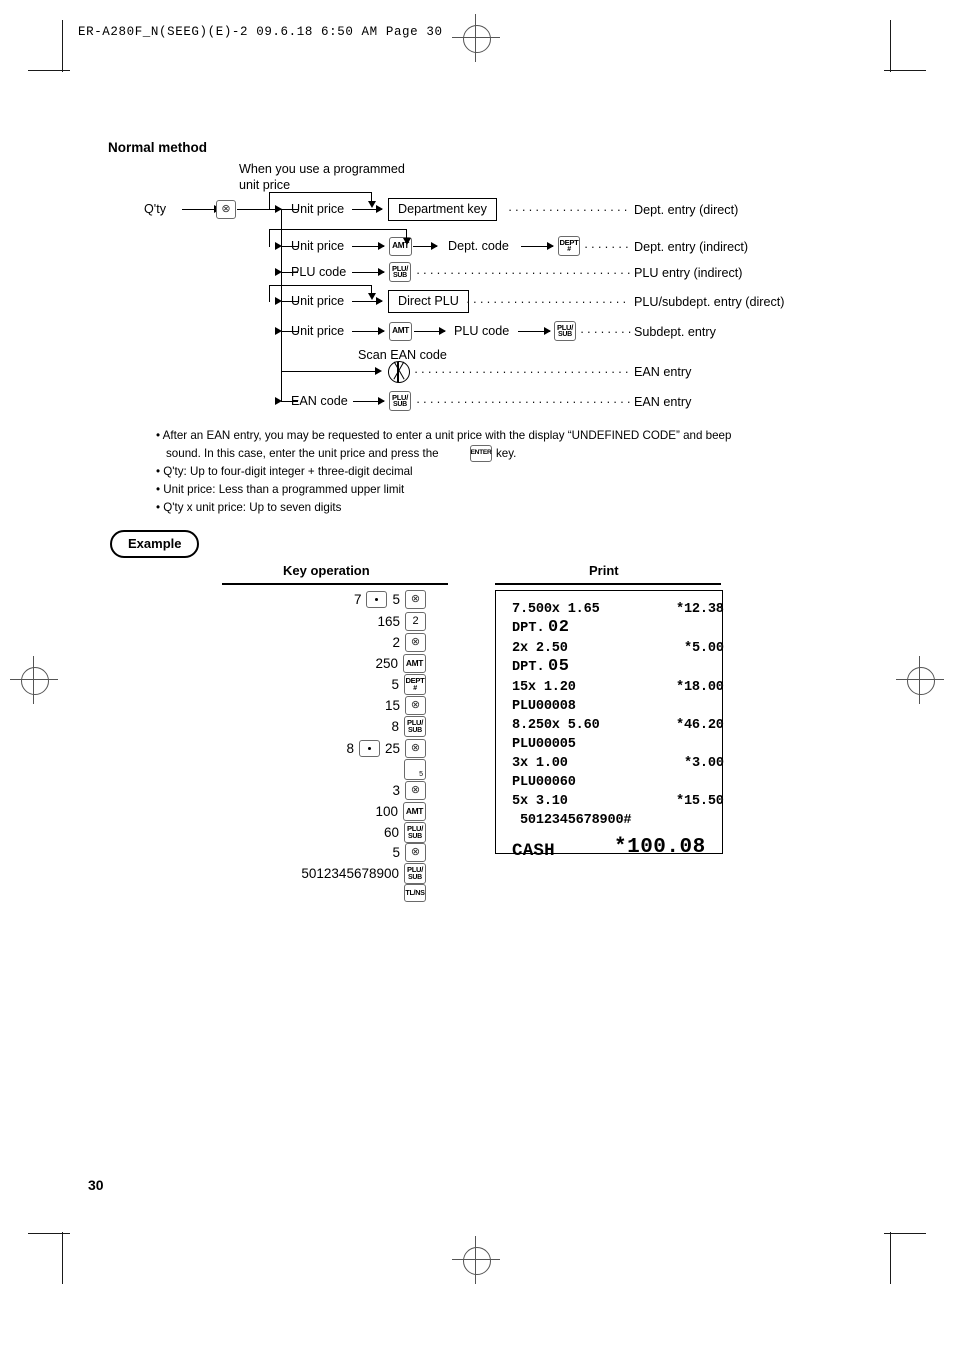  What do you see at coordinates (540, 648) in the screenshot?
I see `receipt-line-left: 2x 2.50` at bounding box center [540, 648].